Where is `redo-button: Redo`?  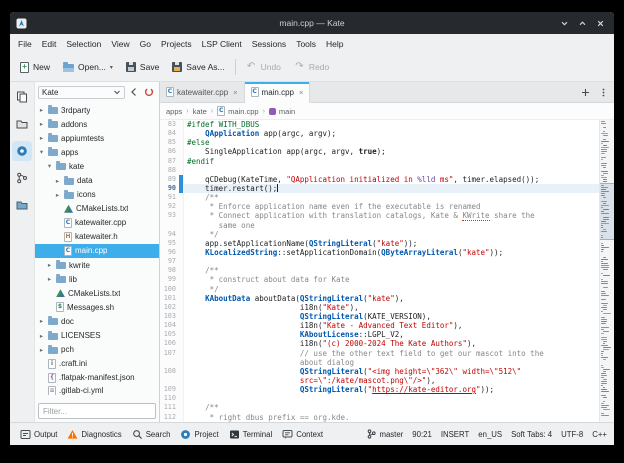 redo-button: Redo is located at coordinates (311, 67).